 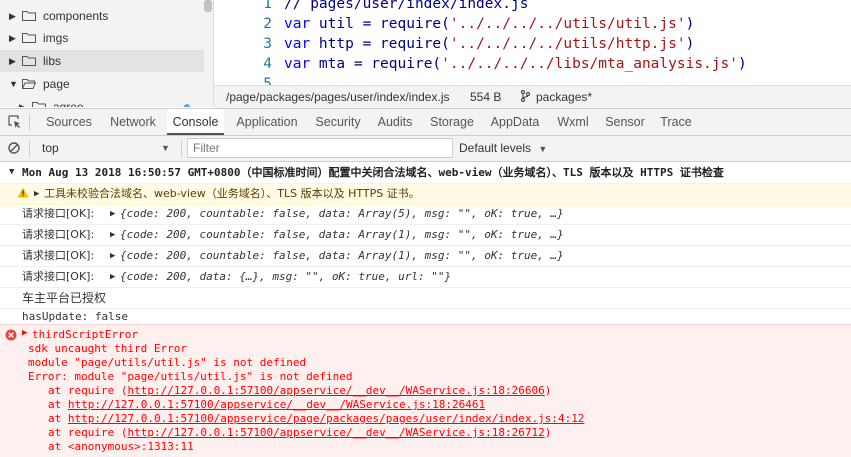 What do you see at coordinates (195, 122) in the screenshot?
I see `tab-console: Console` at bounding box center [195, 122].